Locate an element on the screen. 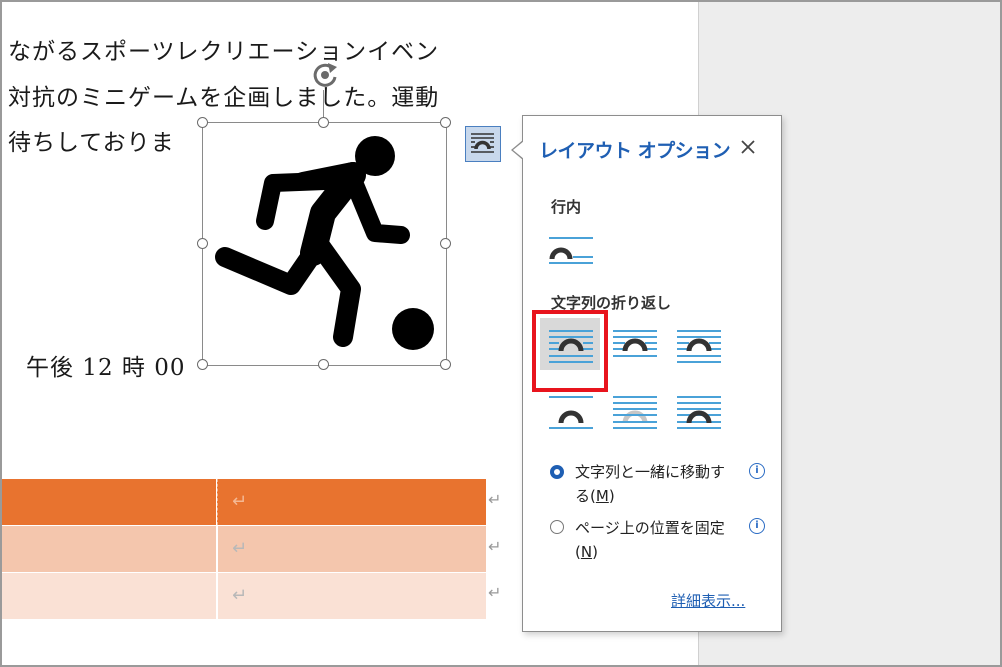  fix-position-line2-suffix: ) is located at coordinates (595, 552).